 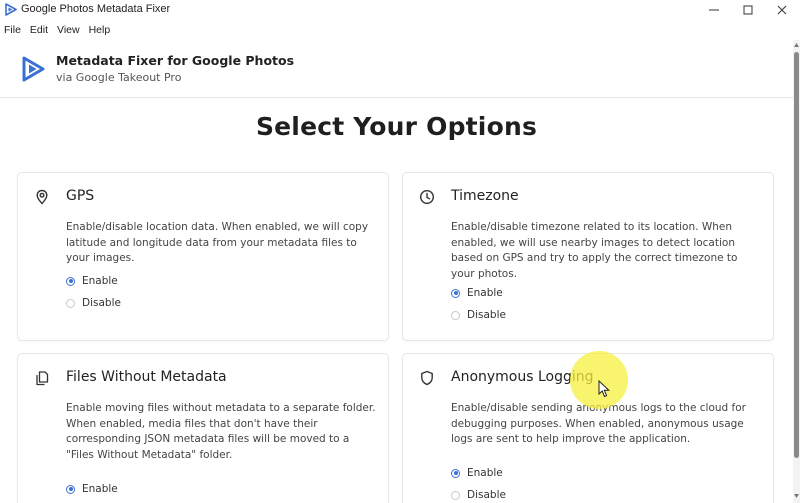 What do you see at coordinates (455, 315) in the screenshot?
I see `timezone-disable-radio` at bounding box center [455, 315].